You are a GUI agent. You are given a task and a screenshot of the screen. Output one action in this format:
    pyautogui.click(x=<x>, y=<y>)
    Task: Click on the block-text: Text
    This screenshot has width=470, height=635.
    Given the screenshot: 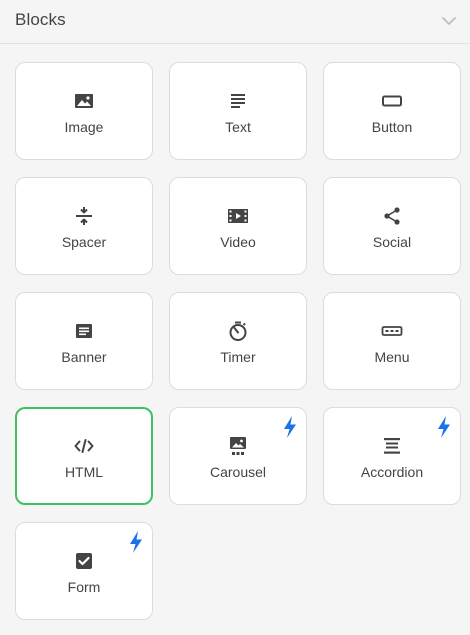 What is the action you would take?
    pyautogui.click(x=238, y=111)
    